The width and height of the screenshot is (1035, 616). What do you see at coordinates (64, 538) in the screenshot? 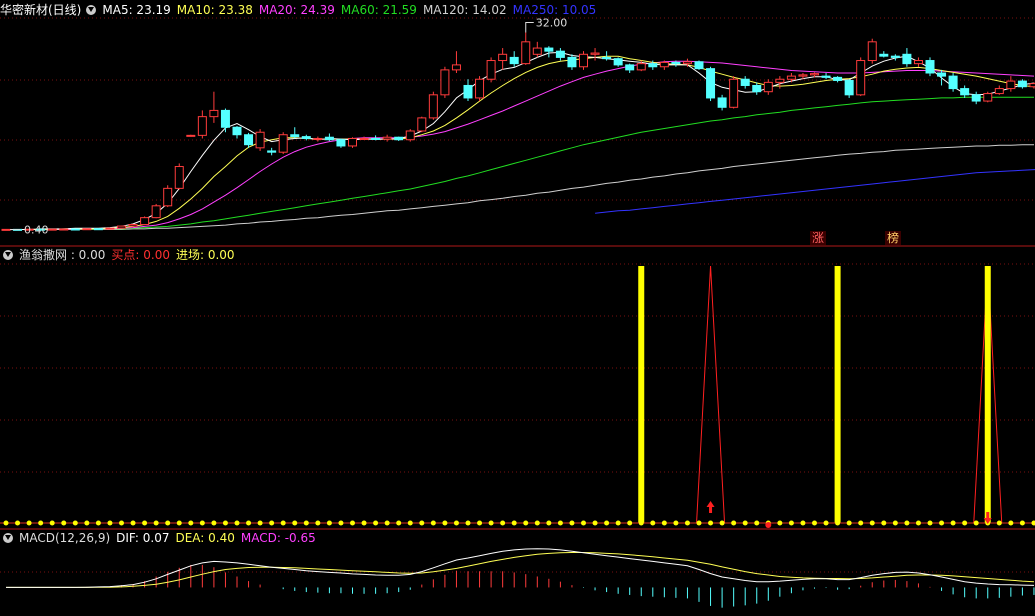
I see `macd-name: MACD(12,26,9)` at bounding box center [64, 538].